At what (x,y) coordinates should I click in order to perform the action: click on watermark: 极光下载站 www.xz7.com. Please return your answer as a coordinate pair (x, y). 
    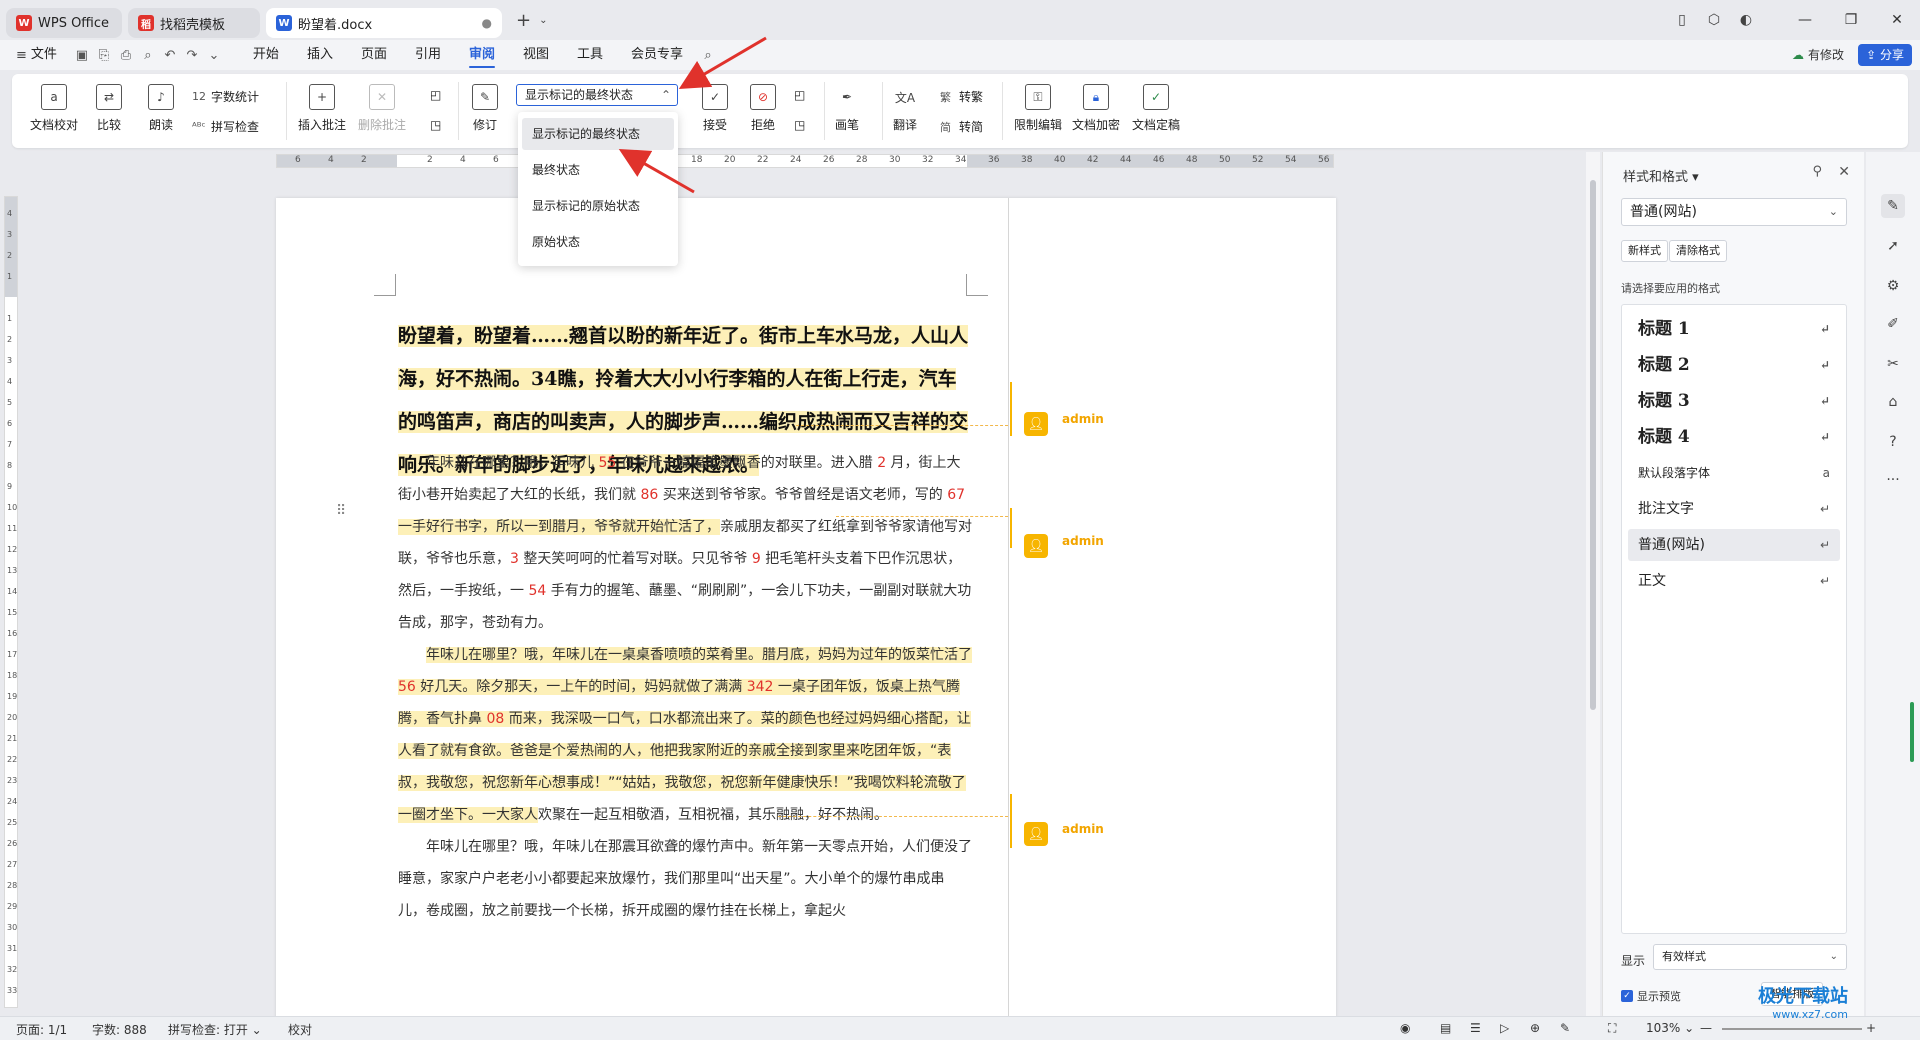
    Looking at the image, I should click on (1803, 1003).